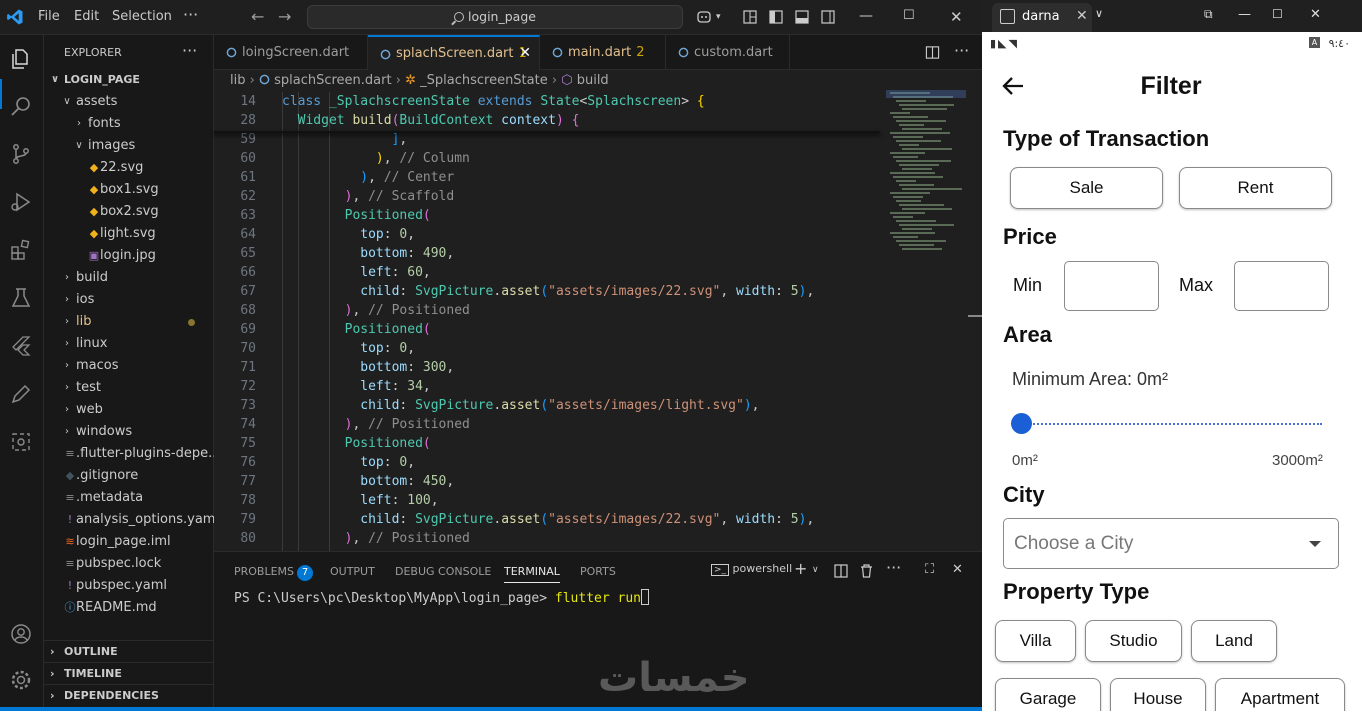 The width and height of the screenshot is (1362, 711). I want to click on tab-loing-screen: loingScreen.dart, so click(291, 52).